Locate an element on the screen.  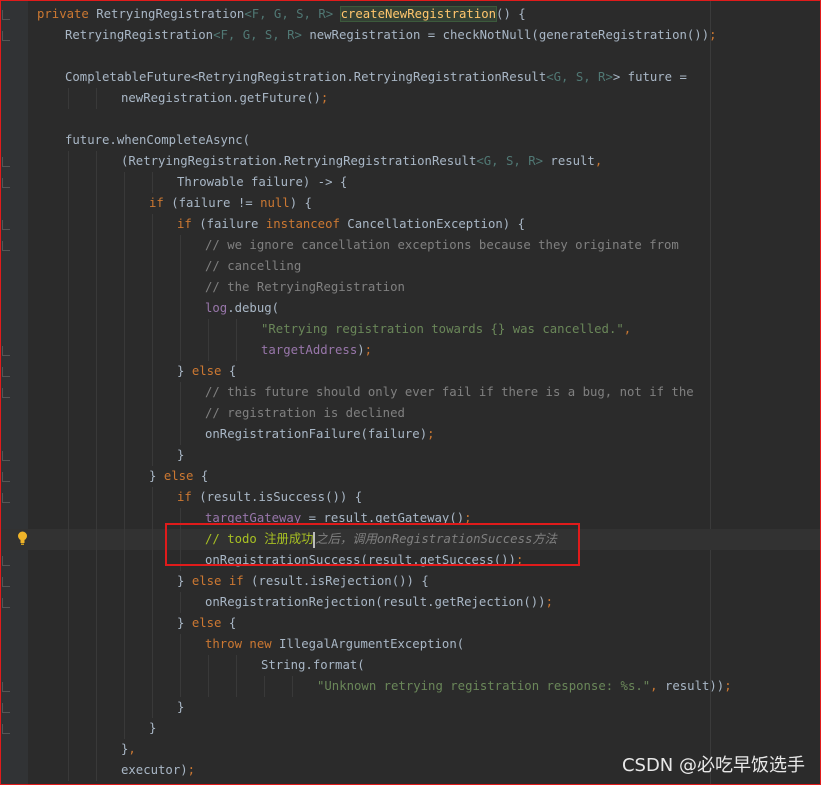
punctuation: ; is located at coordinates (431, 434).